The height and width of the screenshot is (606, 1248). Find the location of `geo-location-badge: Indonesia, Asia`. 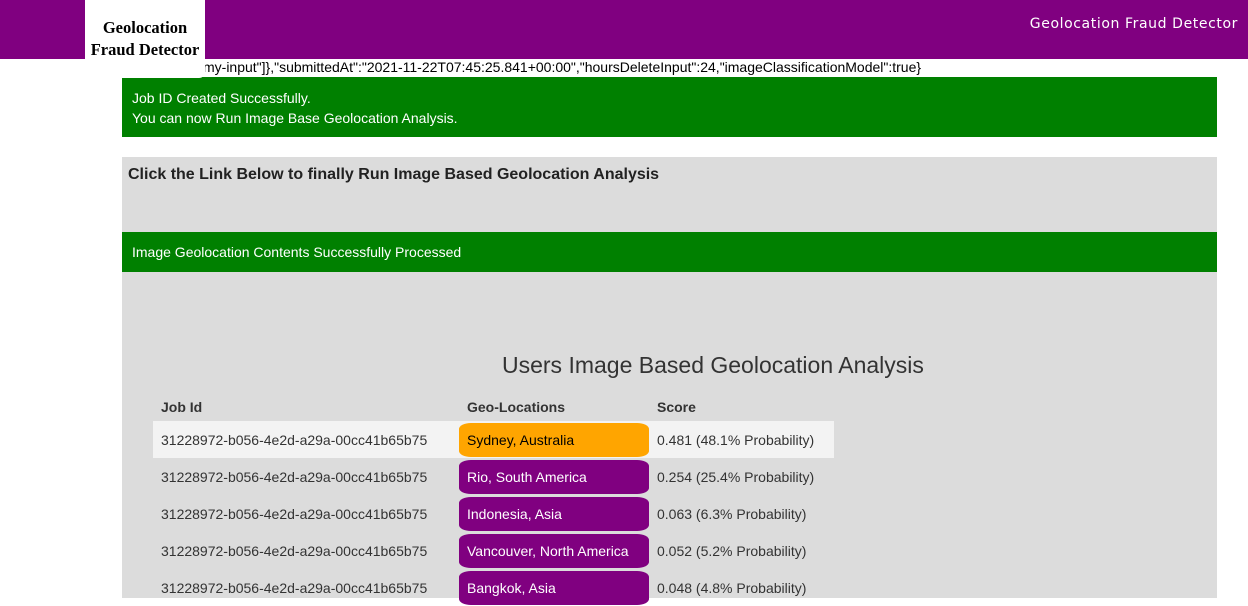

geo-location-badge: Indonesia, Asia is located at coordinates (554, 513).